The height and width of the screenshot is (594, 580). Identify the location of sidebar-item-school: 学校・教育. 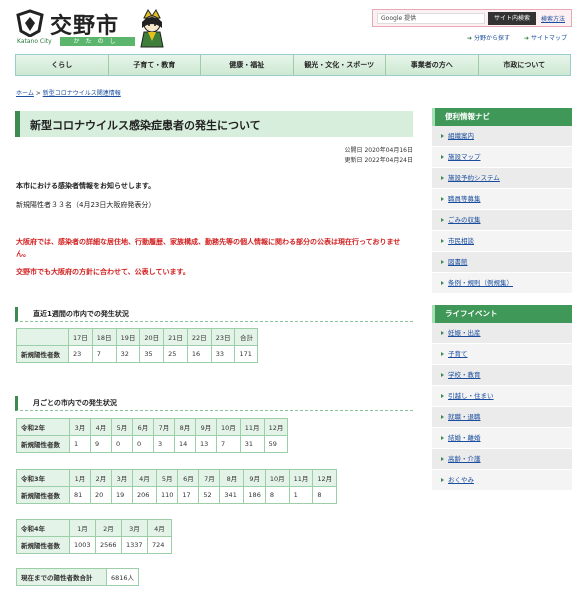
(502, 375).